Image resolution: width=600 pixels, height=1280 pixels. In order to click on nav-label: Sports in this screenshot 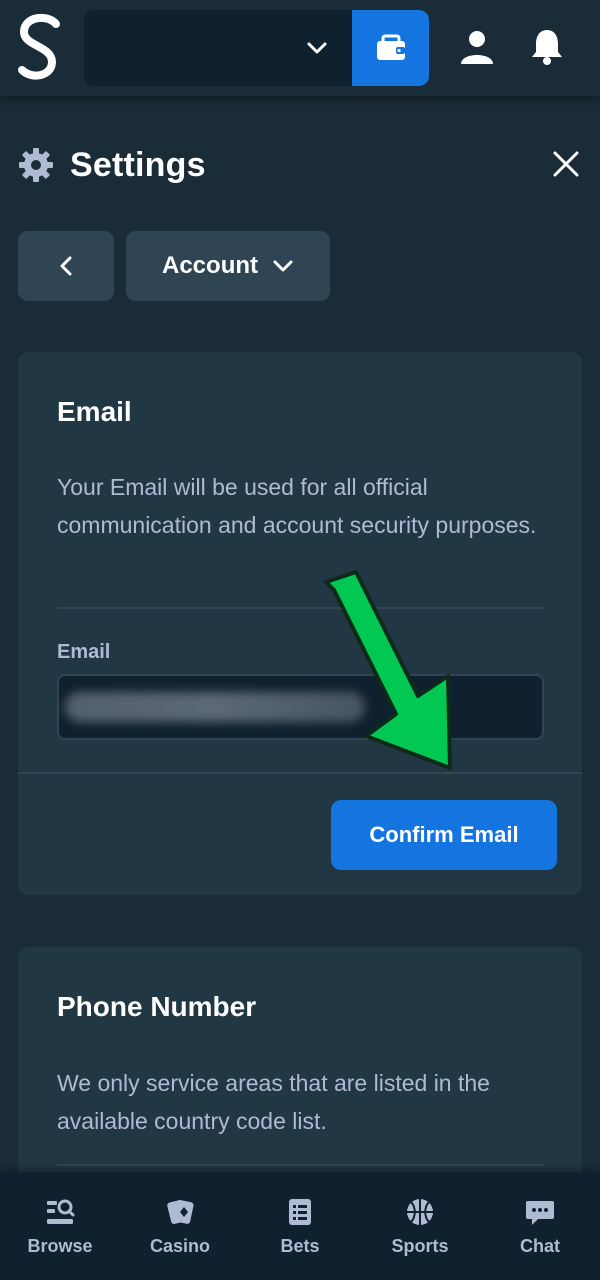, I will do `click(420, 1245)`.